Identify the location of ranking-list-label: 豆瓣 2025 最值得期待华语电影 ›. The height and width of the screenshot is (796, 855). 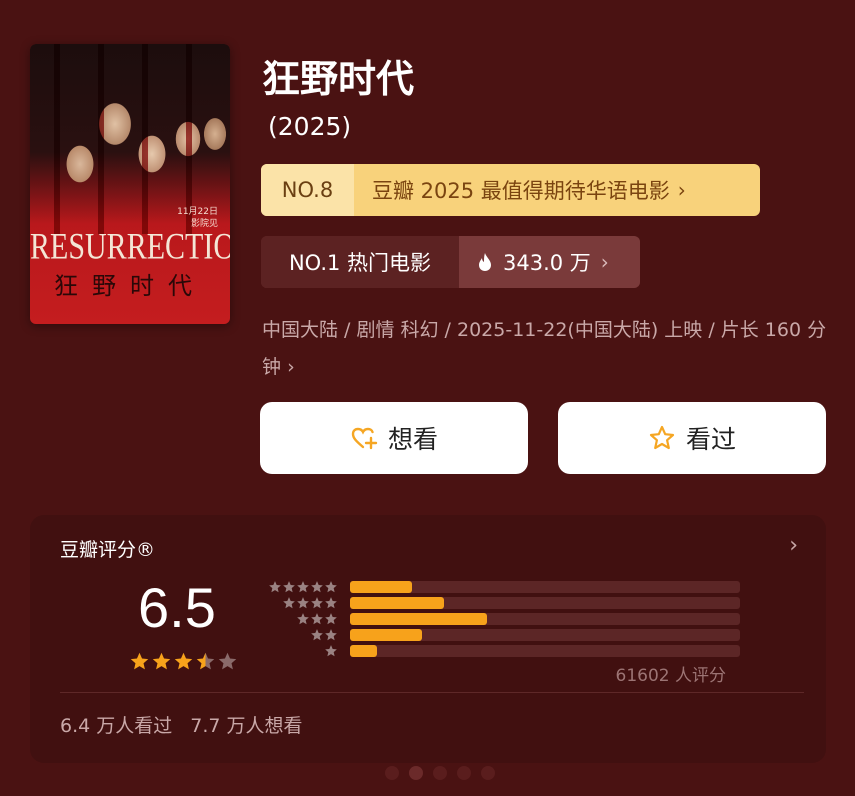
(557, 190).